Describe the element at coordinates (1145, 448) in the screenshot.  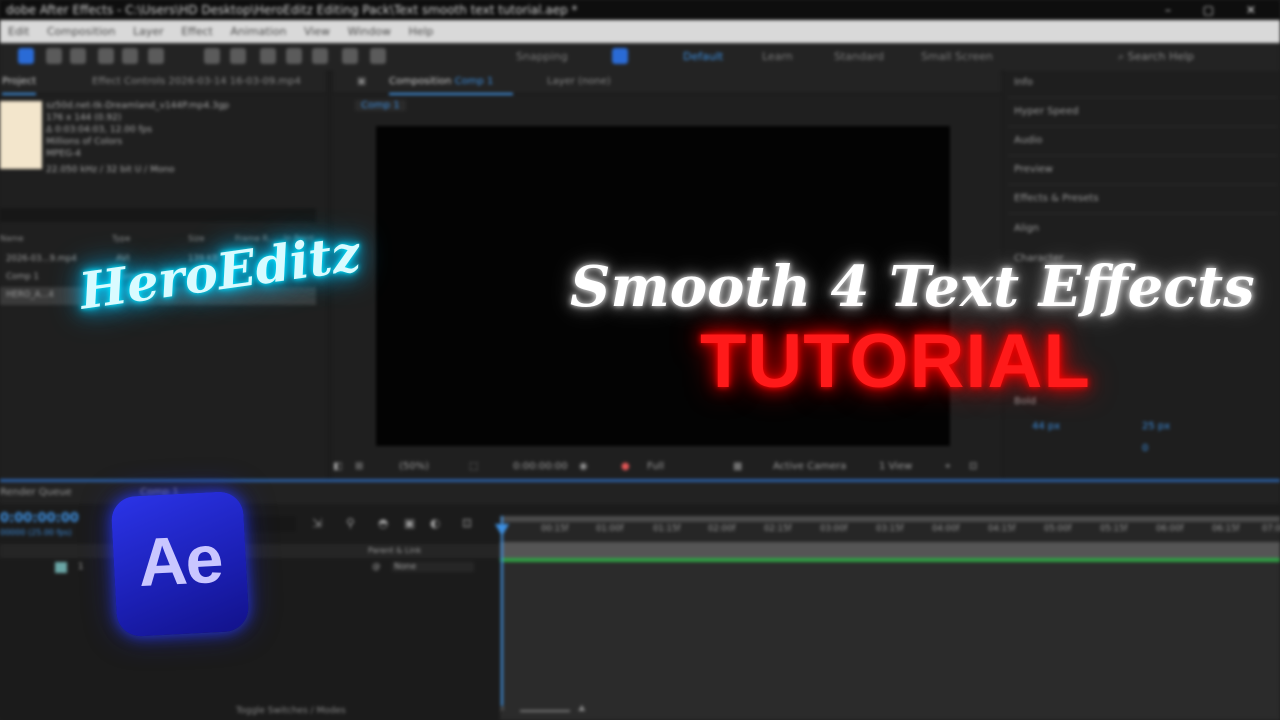
I see `tracking-field: 0` at that location.